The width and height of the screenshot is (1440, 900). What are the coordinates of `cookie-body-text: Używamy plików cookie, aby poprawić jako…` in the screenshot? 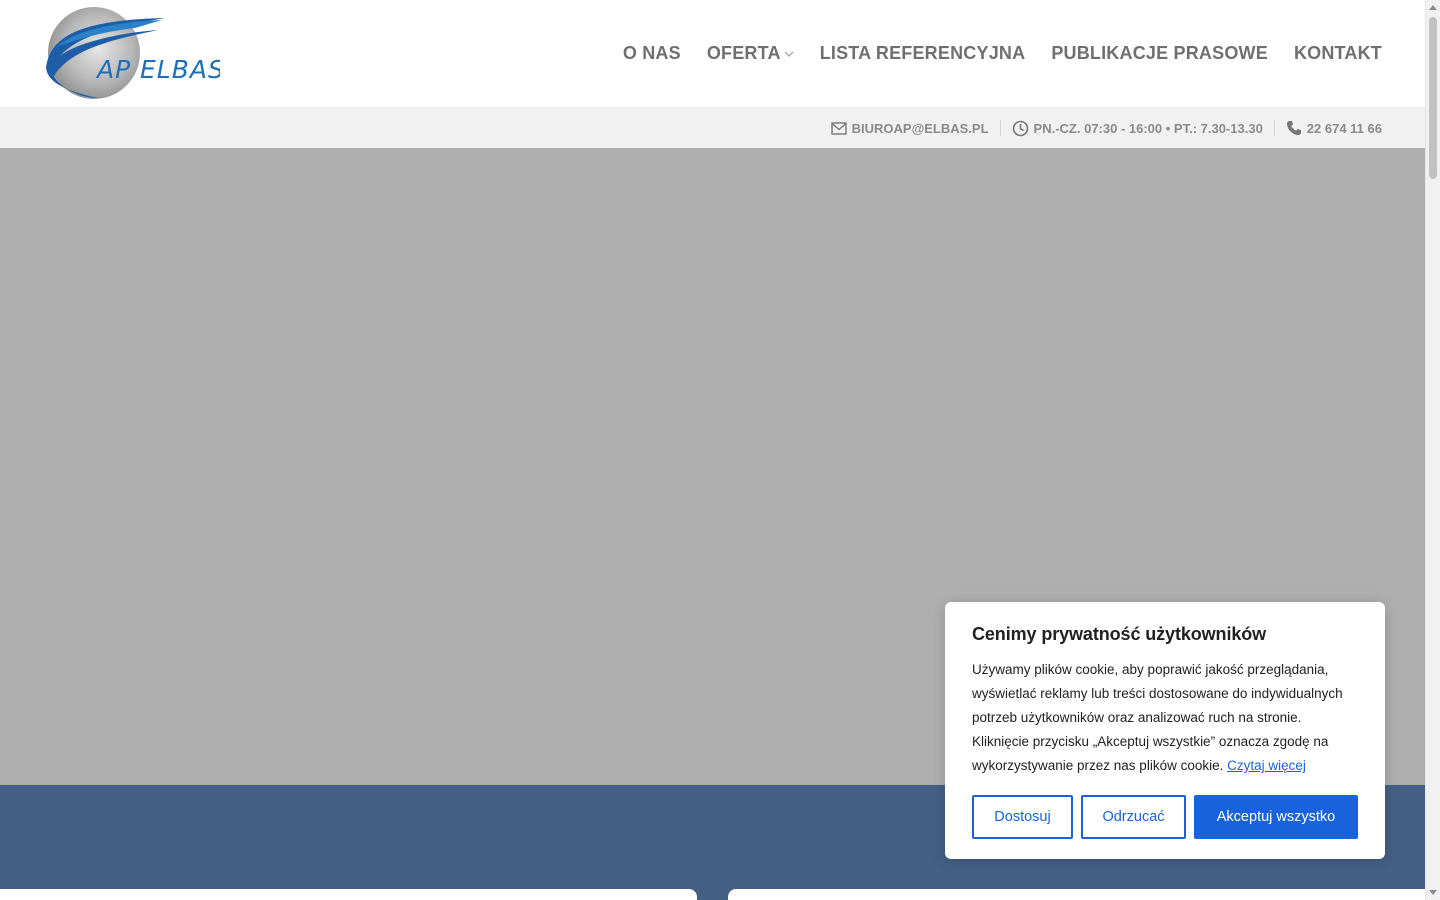 It's located at (1157, 717).